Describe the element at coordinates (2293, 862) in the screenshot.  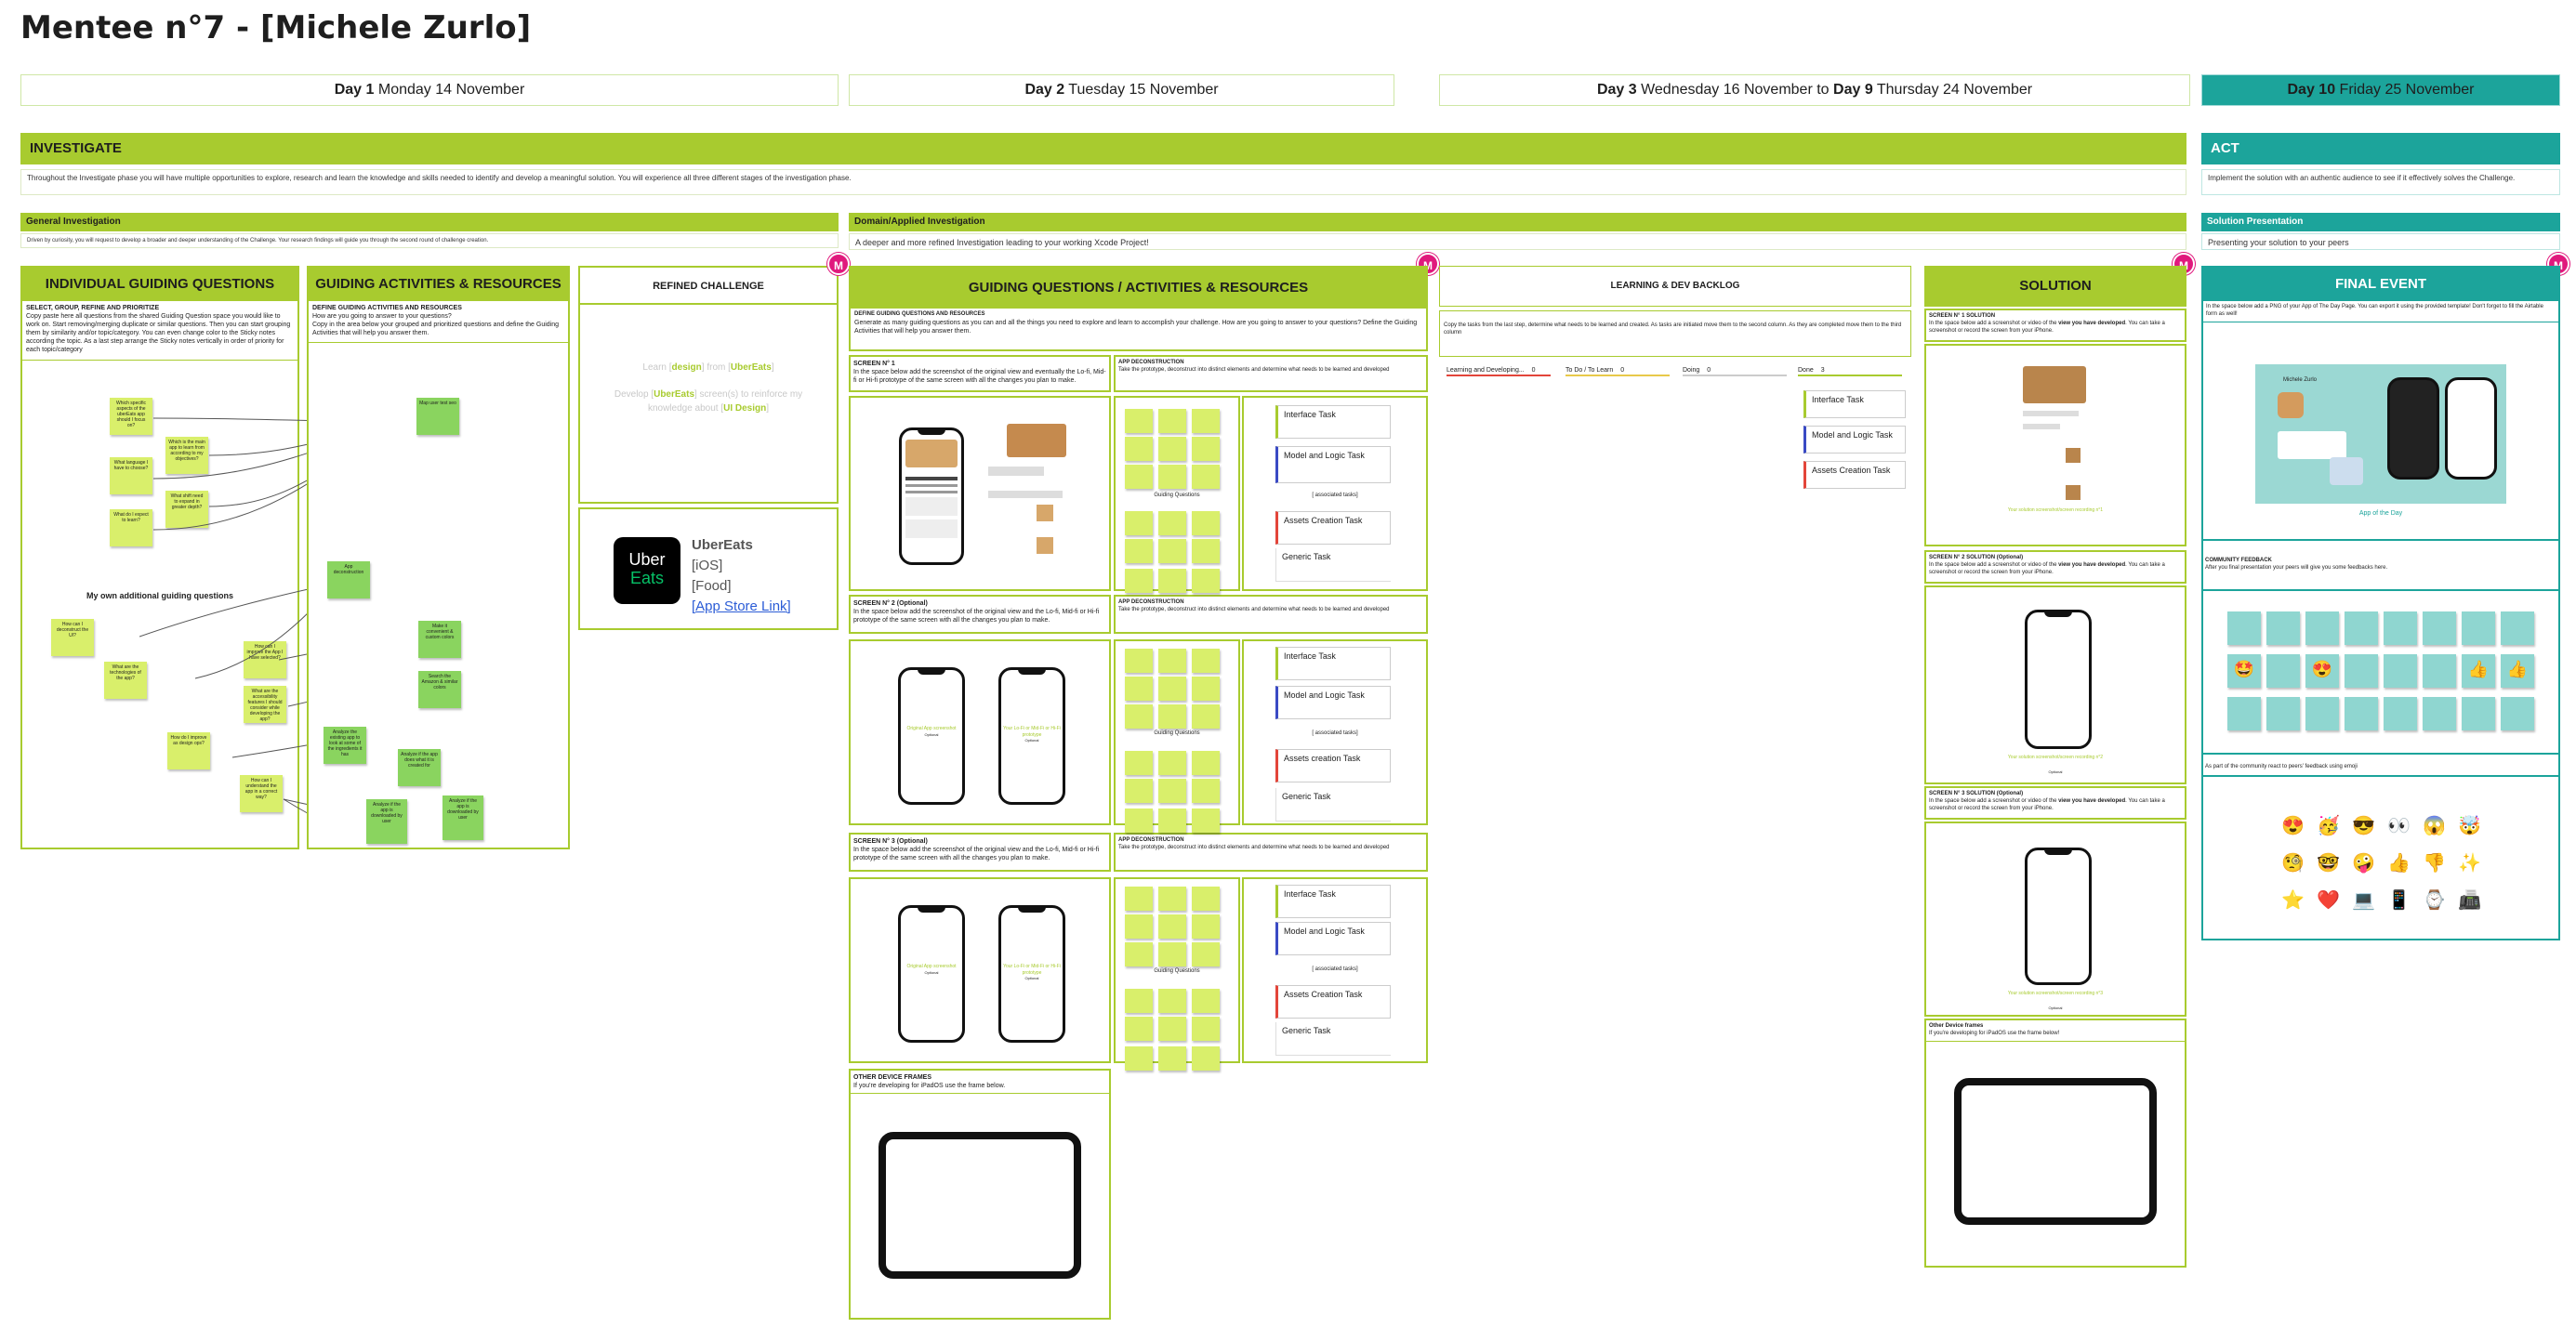
I see `reaction-emoji: 🧐` at that location.